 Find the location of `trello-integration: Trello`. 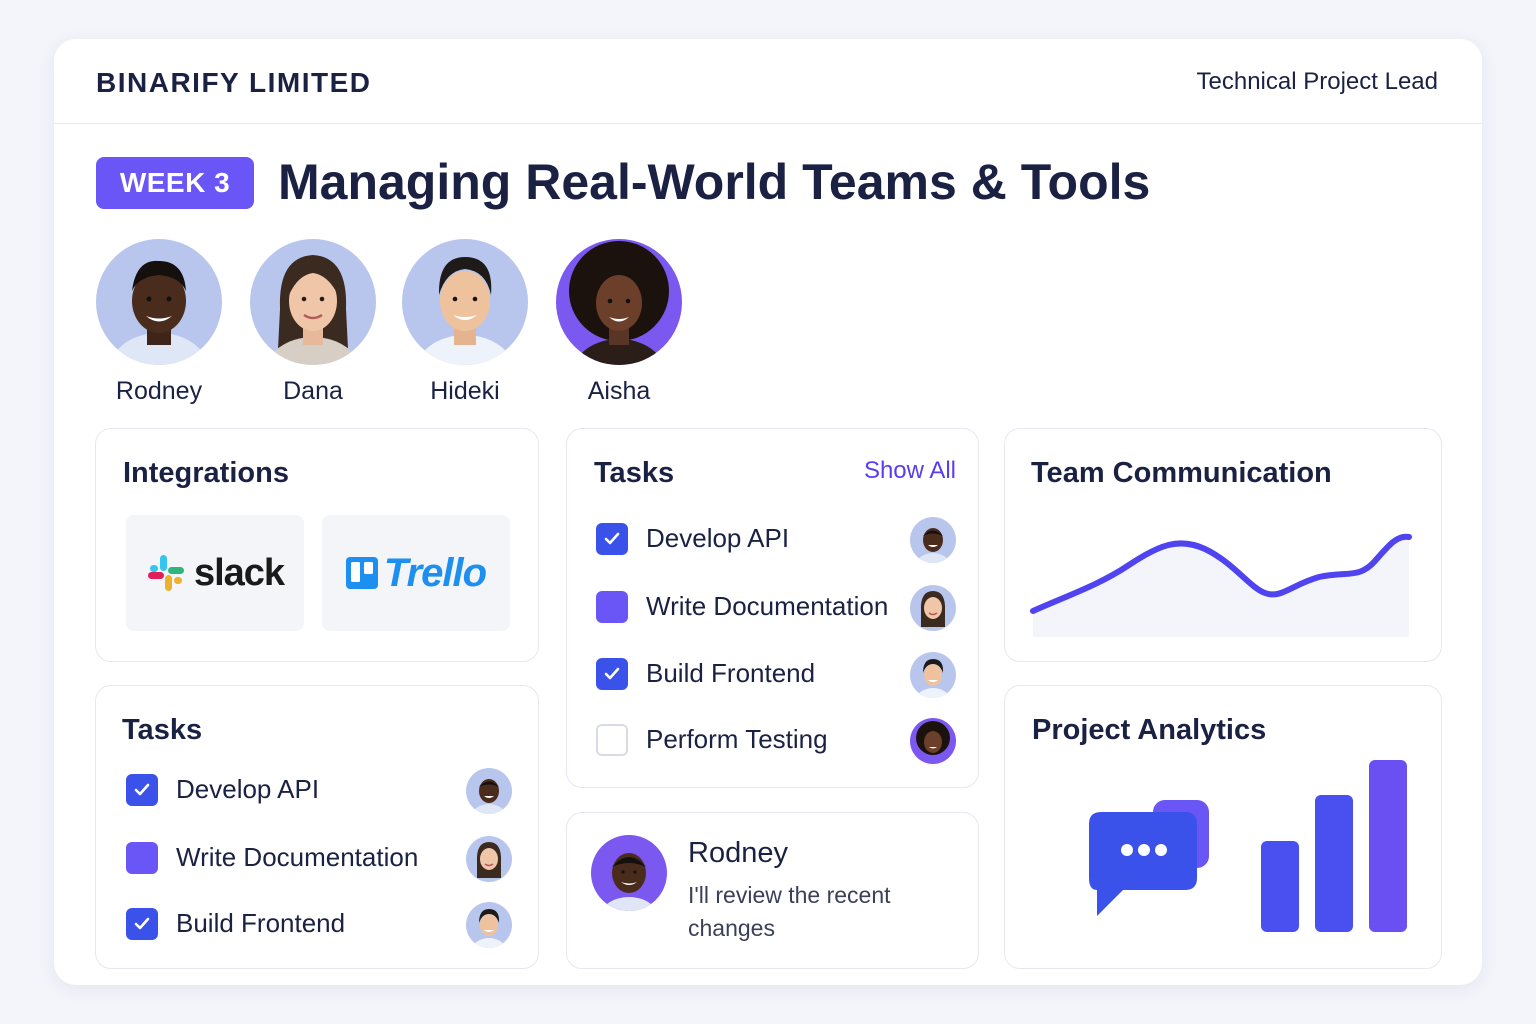

trello-integration: Trello is located at coordinates (416, 573).